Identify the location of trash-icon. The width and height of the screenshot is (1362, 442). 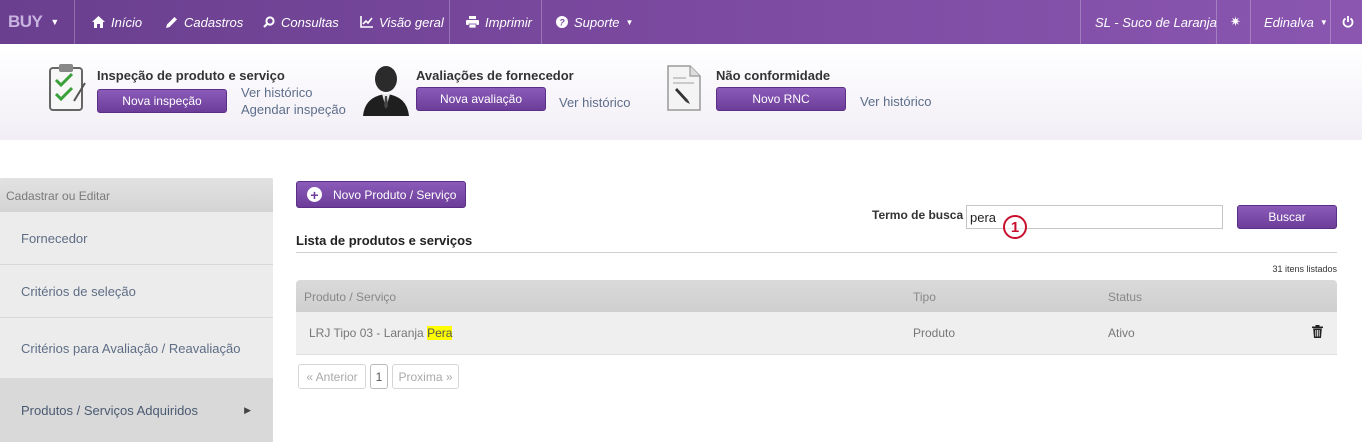
(1317, 331).